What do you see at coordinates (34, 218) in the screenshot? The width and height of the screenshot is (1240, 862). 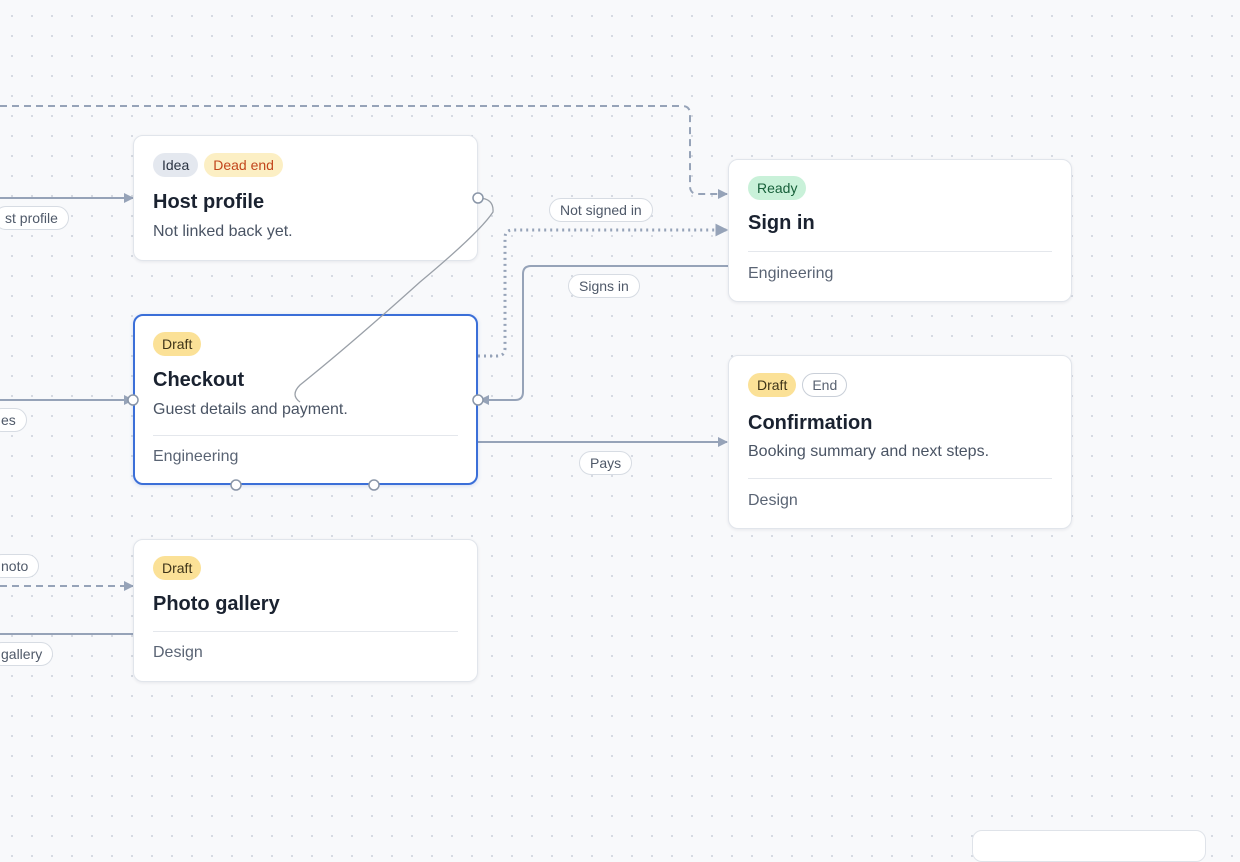 I see `edge-label-host-profile: st profile` at bounding box center [34, 218].